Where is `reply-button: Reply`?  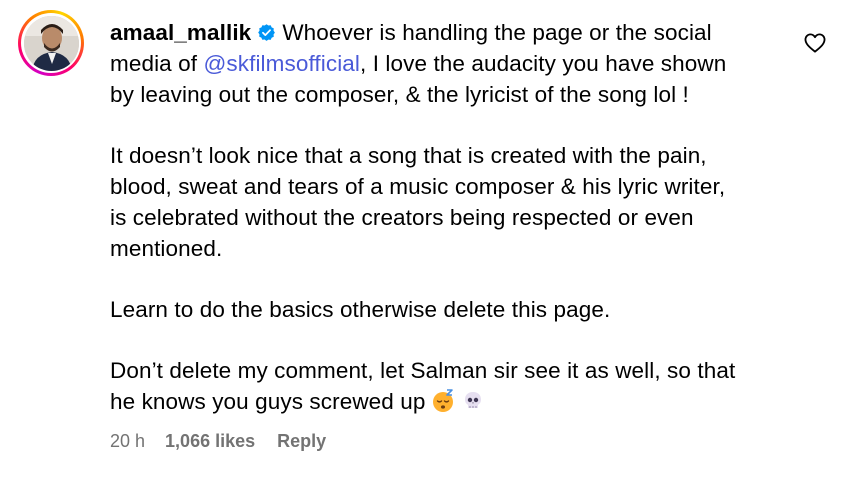
reply-button: Reply is located at coordinates (301, 441).